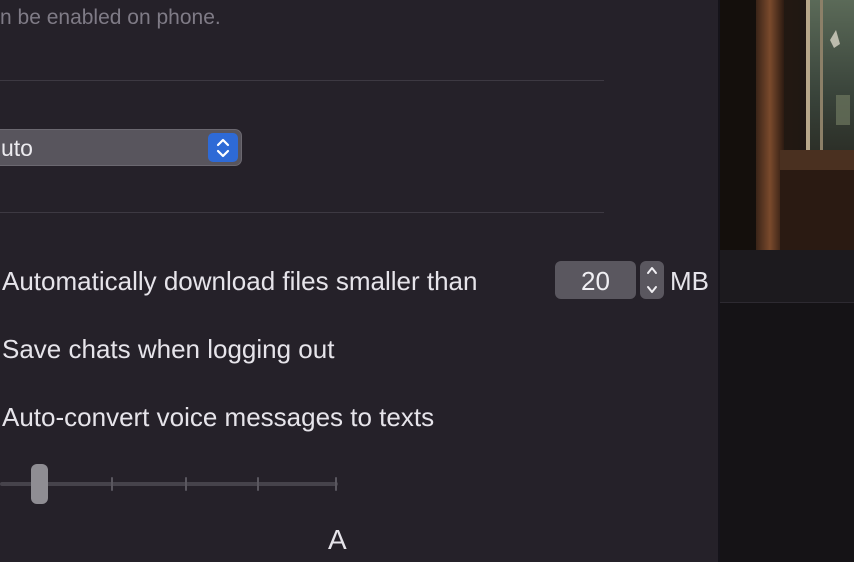  What do you see at coordinates (787, 276) in the screenshot?
I see `preview-bar` at bounding box center [787, 276].